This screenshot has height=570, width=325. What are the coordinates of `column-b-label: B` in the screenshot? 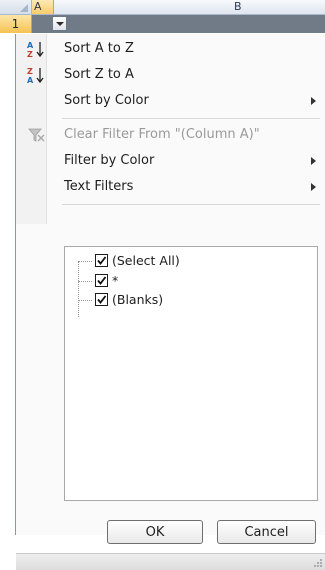 It's located at (238, 6).